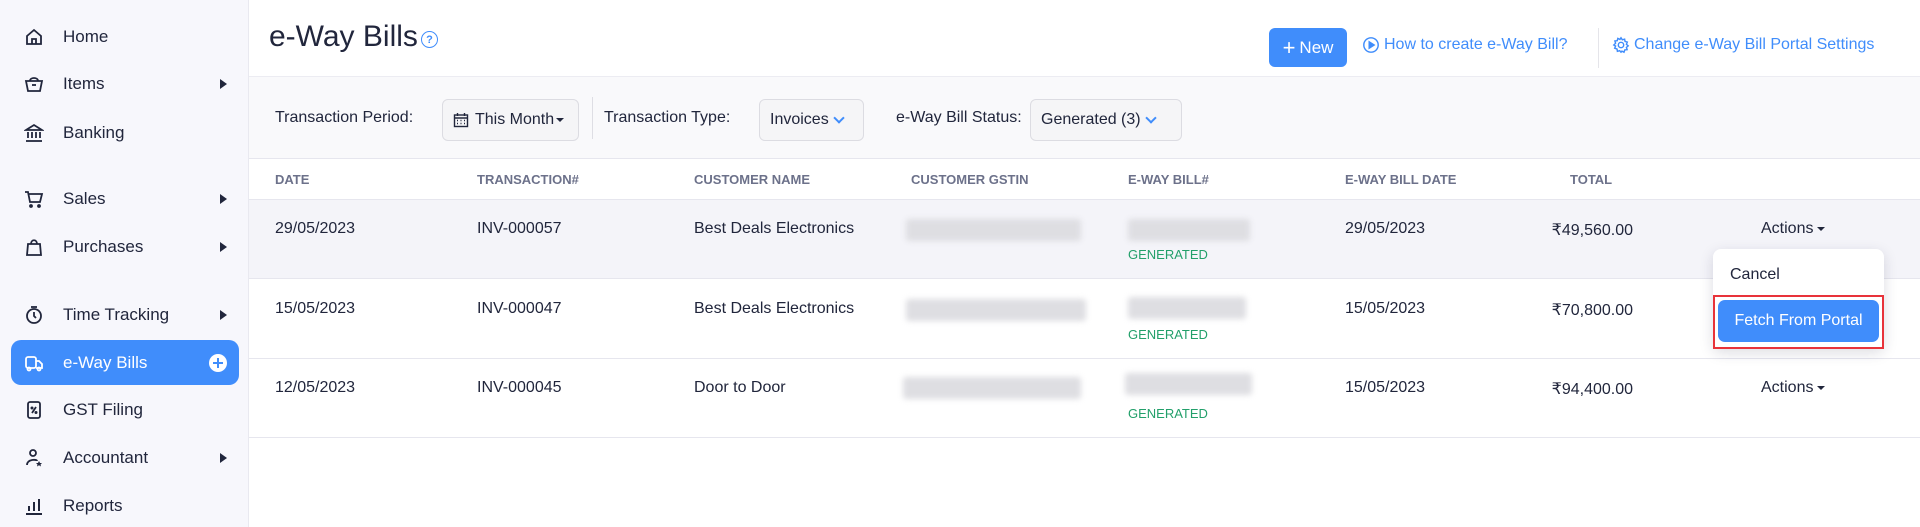 Image resolution: width=1920 pixels, height=527 pixels. I want to click on header-divider, so click(1598, 48).